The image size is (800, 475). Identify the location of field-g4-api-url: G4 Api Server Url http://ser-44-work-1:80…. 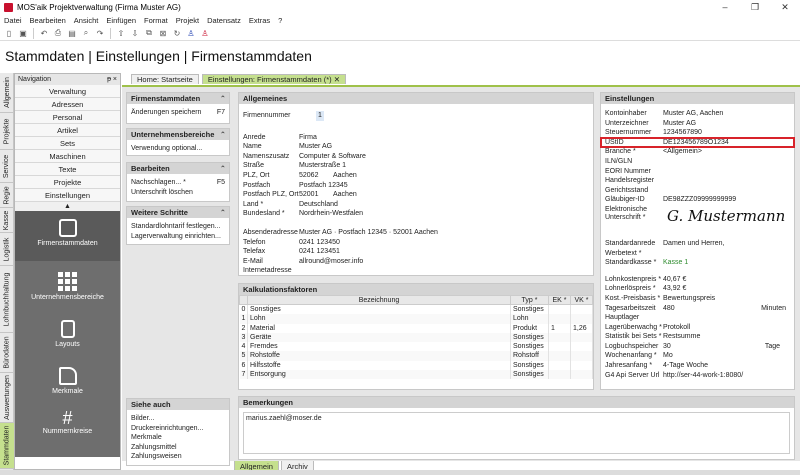
(697, 376).